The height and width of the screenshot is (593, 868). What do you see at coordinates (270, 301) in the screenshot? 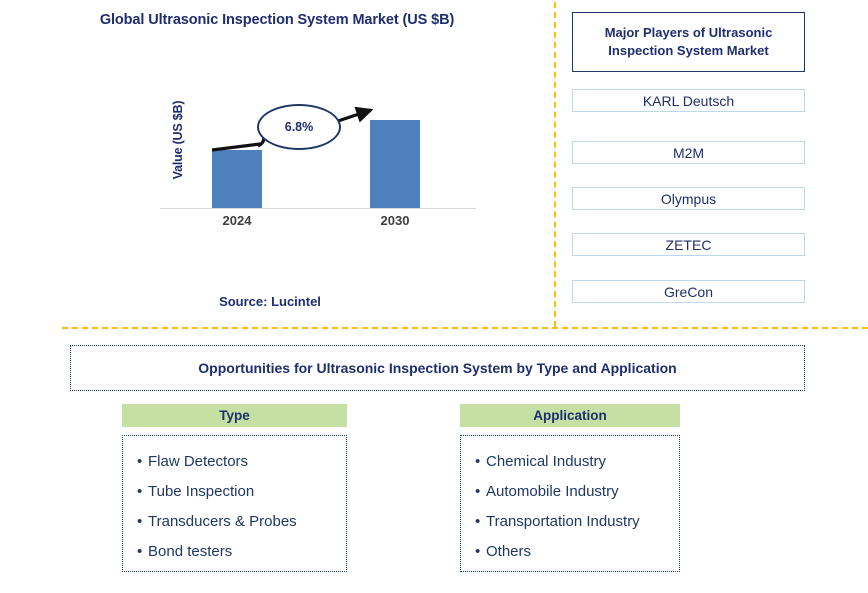
I see `chart-source-label: Source: Lucintel` at bounding box center [270, 301].